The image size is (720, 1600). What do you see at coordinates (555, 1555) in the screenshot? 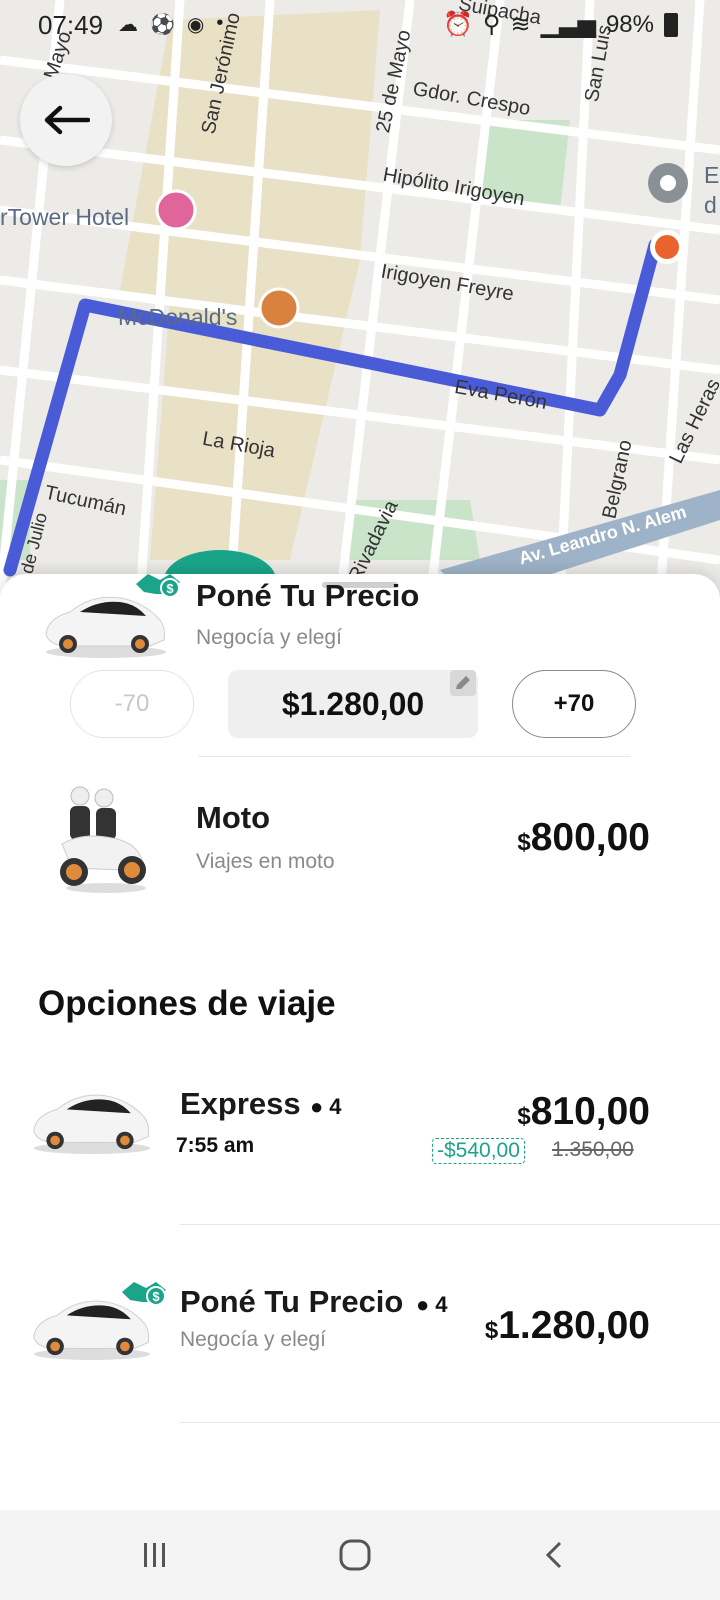
I see `back-nav-icon` at bounding box center [555, 1555].